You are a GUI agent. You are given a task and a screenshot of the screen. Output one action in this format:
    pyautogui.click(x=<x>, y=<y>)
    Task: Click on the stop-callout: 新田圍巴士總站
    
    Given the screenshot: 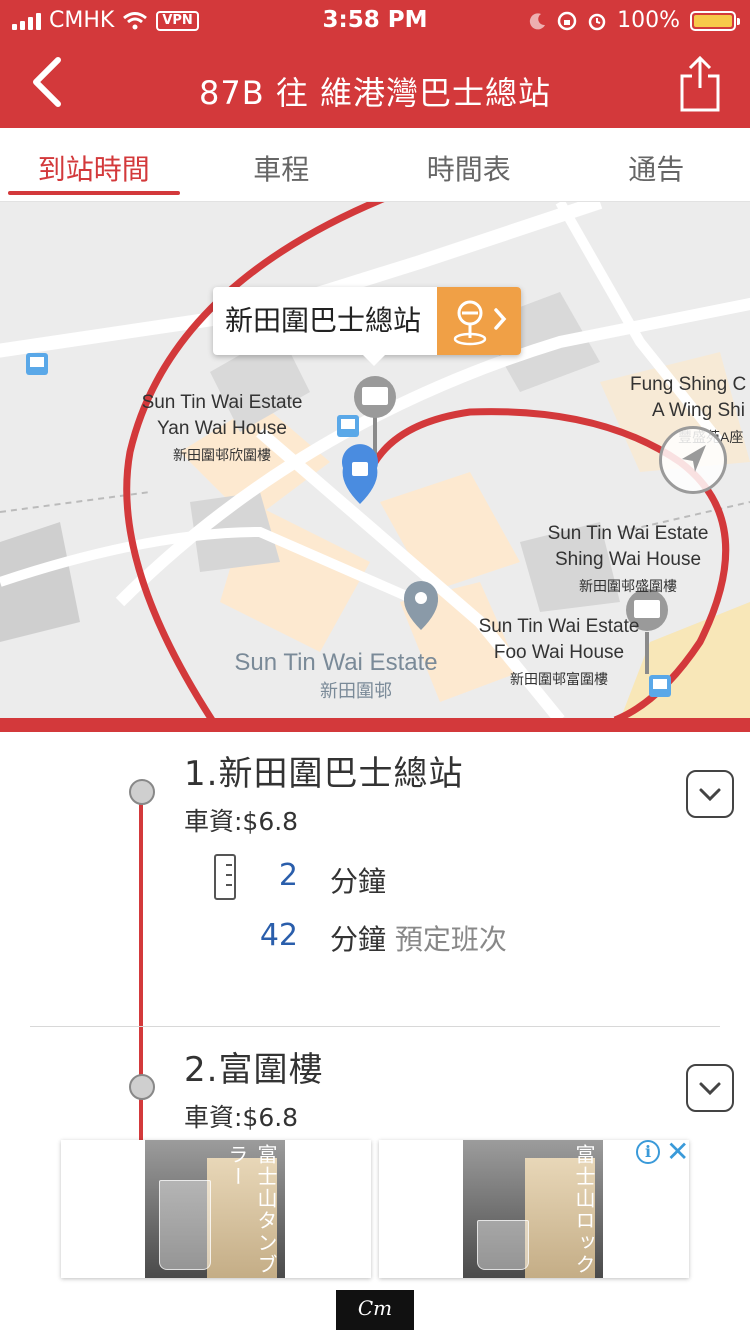 What is the action you would take?
    pyautogui.click(x=367, y=321)
    